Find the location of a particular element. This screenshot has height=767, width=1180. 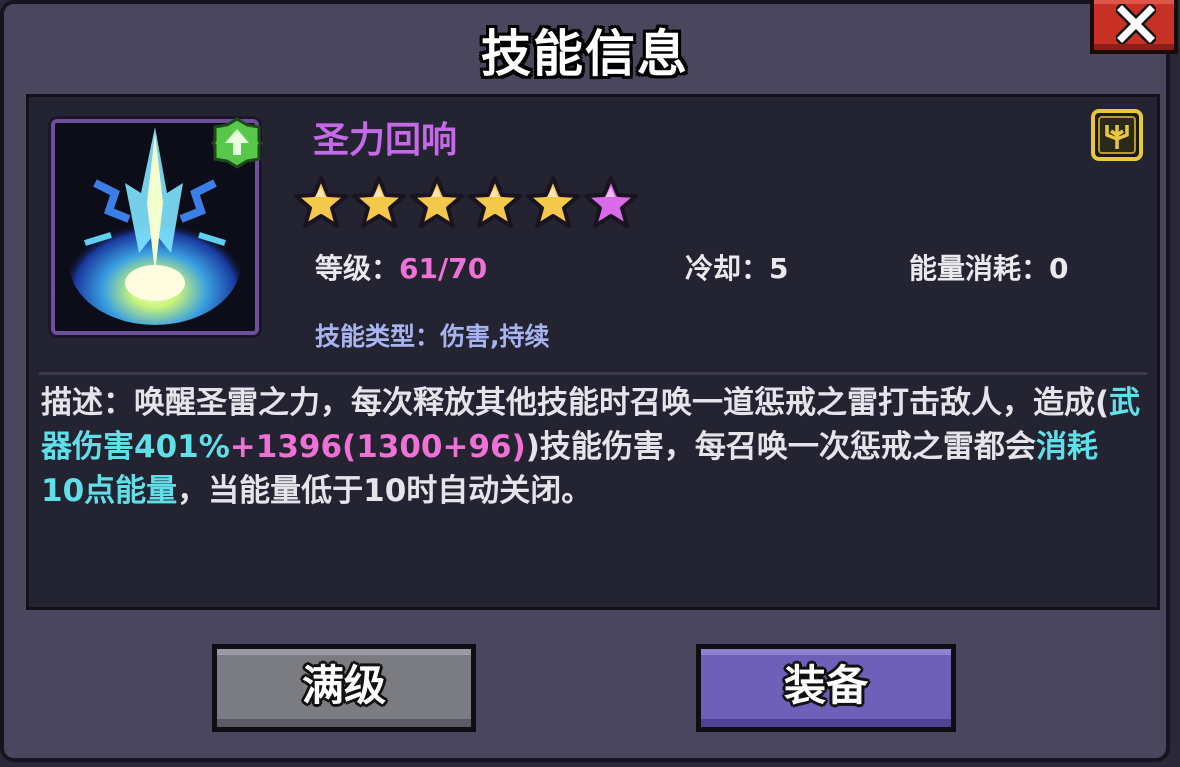

cooldown-stat: 冷却：5 is located at coordinates (737, 267).